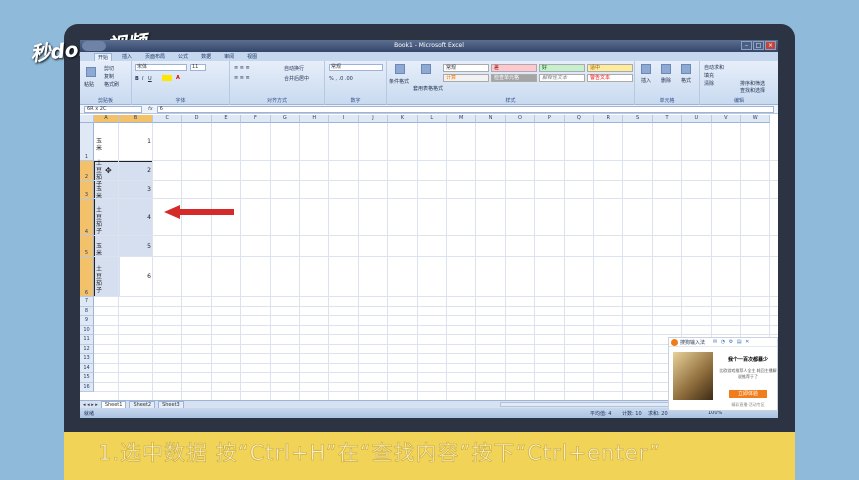  What do you see at coordinates (206, 56) in the screenshot?
I see `tab-data: 数据` at bounding box center [206, 56].